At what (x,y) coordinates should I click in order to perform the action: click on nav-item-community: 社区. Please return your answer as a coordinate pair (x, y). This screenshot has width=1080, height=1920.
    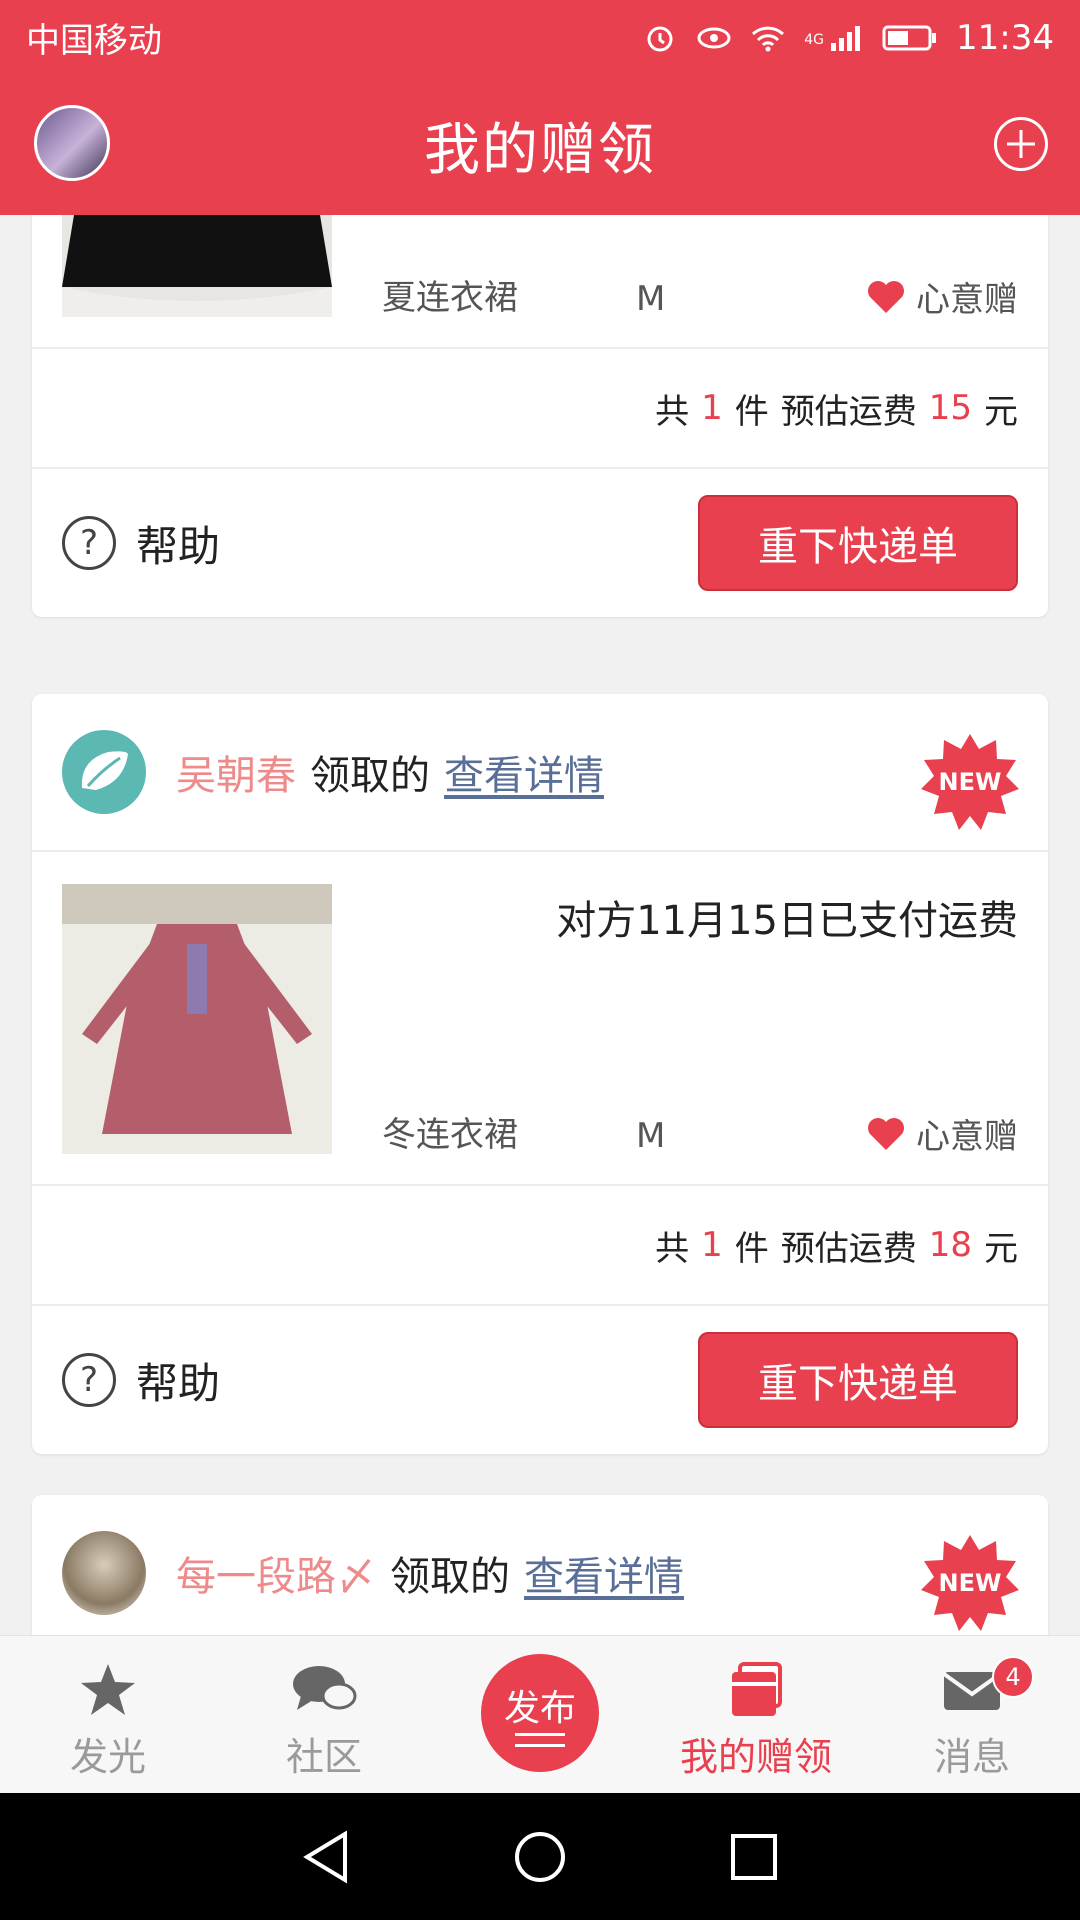
    Looking at the image, I should click on (324, 1714).